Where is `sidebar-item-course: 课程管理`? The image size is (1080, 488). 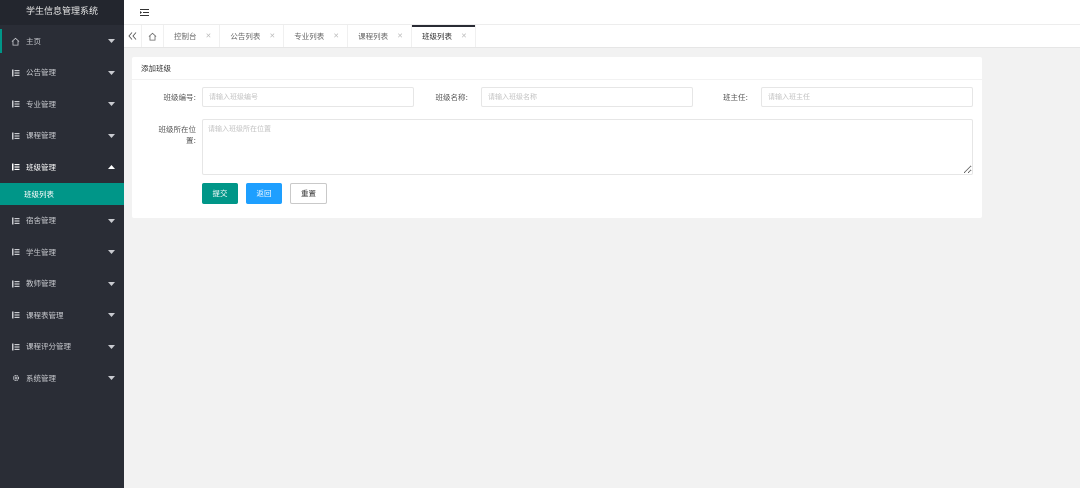
sidebar-item-course: 课程管理 is located at coordinates (62, 136).